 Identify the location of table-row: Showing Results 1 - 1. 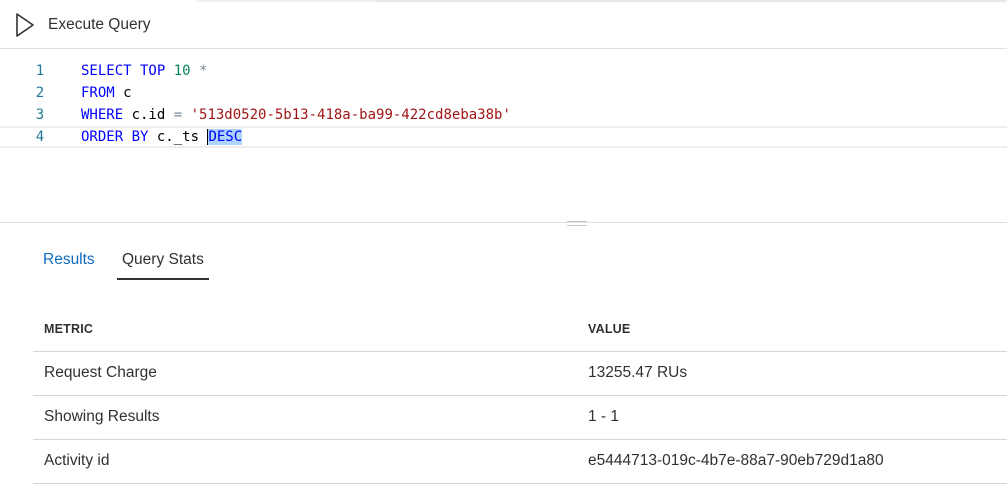
(520, 418).